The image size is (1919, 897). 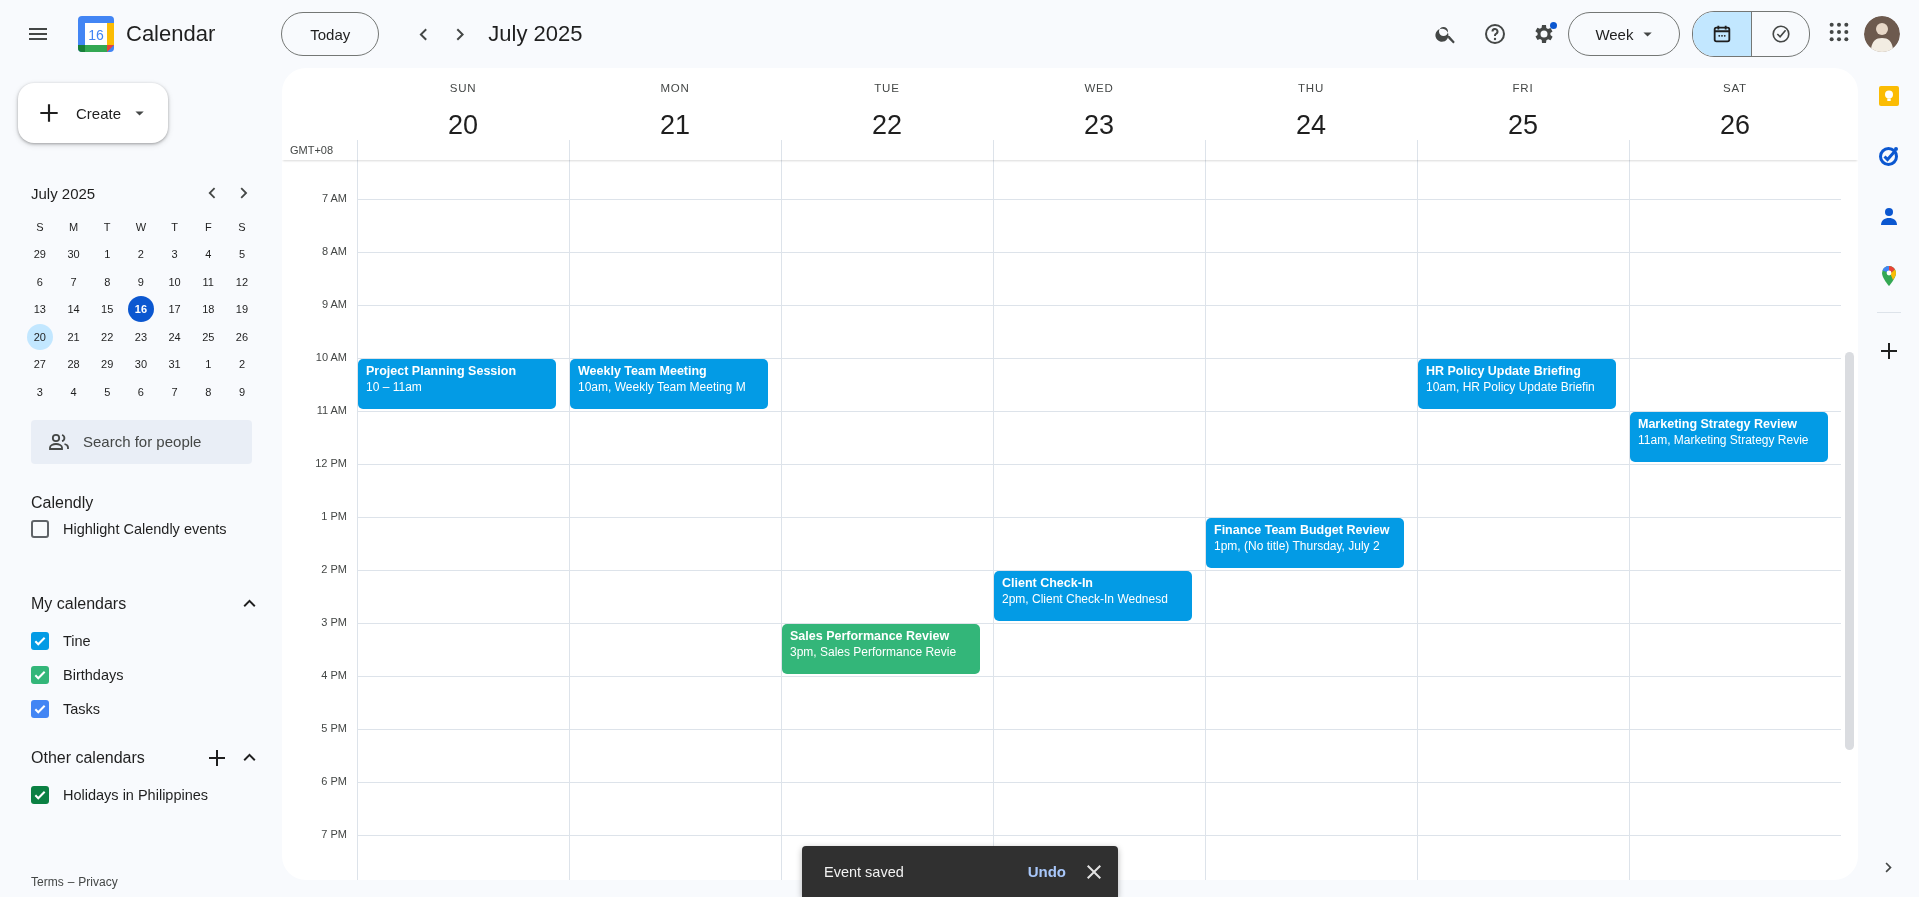 I want to click on event-details: 10am, HR Policy Update Briefin, so click(x=1511, y=387).